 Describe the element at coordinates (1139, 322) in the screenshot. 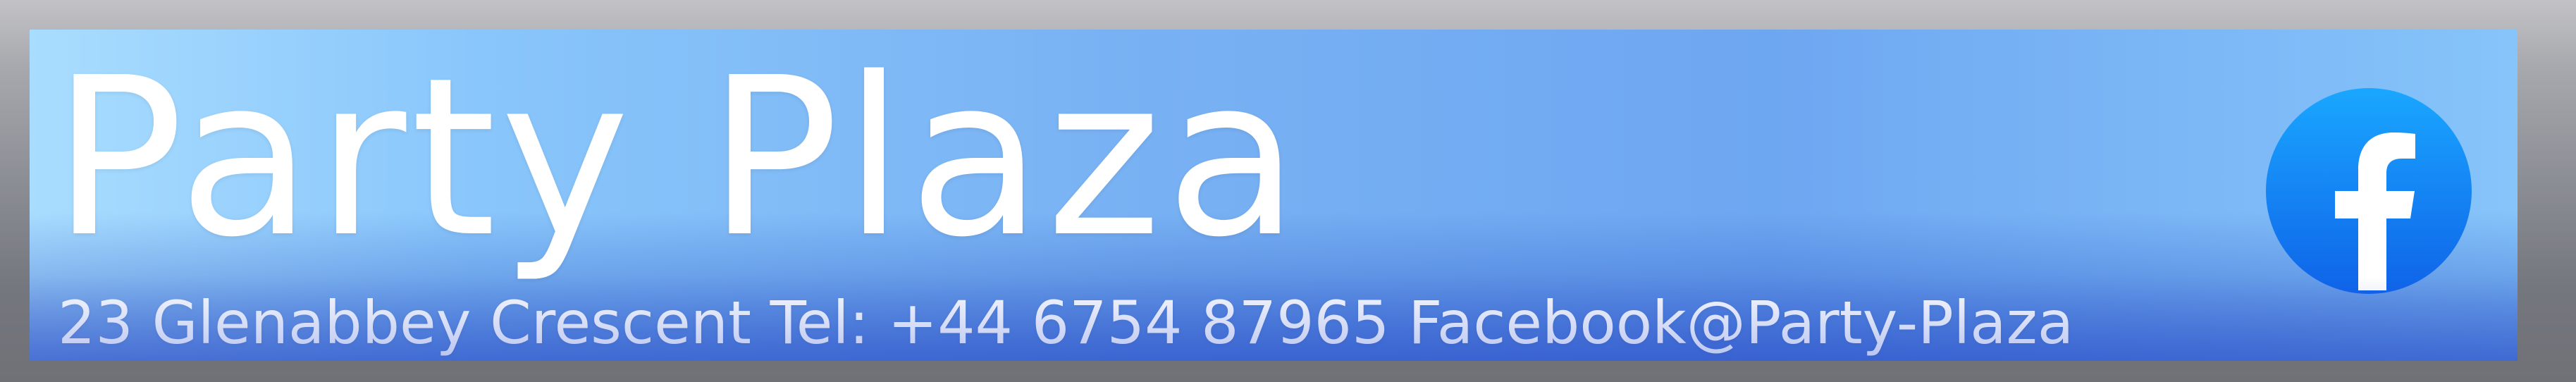

I see `phone-number: +44 6754 87965` at that location.